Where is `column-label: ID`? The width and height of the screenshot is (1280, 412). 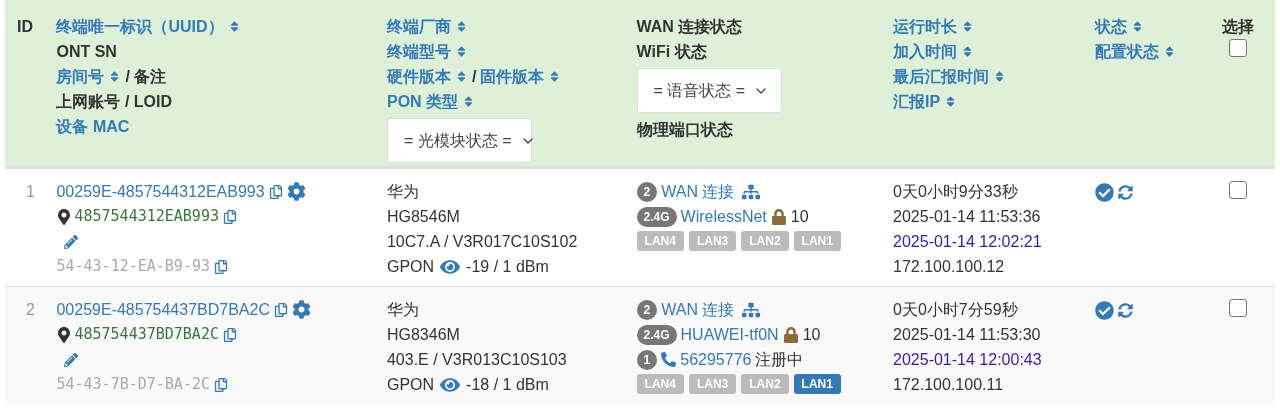
column-label: ID is located at coordinates (25, 26).